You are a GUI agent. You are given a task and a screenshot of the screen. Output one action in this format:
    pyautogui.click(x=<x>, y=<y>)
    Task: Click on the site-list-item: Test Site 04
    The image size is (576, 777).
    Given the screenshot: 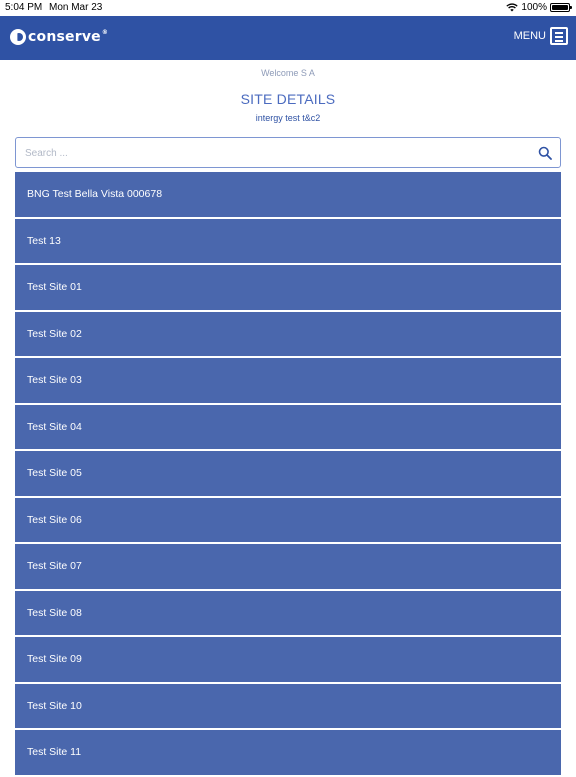 What is the action you would take?
    pyautogui.click(x=288, y=426)
    